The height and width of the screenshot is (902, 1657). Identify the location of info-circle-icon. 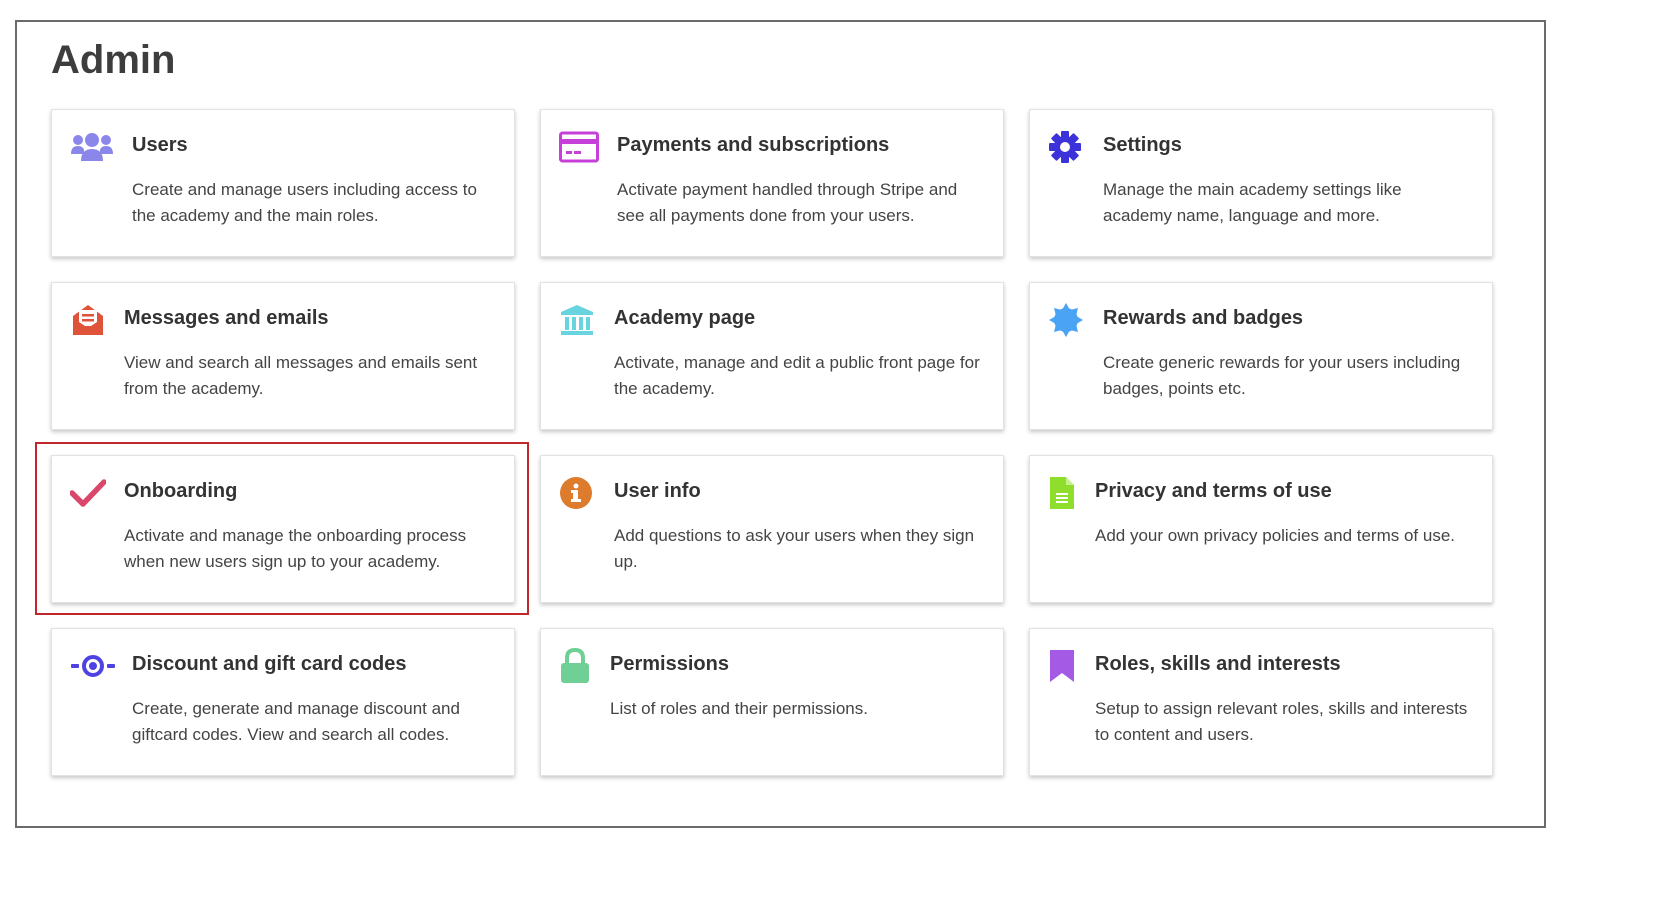
(586, 493).